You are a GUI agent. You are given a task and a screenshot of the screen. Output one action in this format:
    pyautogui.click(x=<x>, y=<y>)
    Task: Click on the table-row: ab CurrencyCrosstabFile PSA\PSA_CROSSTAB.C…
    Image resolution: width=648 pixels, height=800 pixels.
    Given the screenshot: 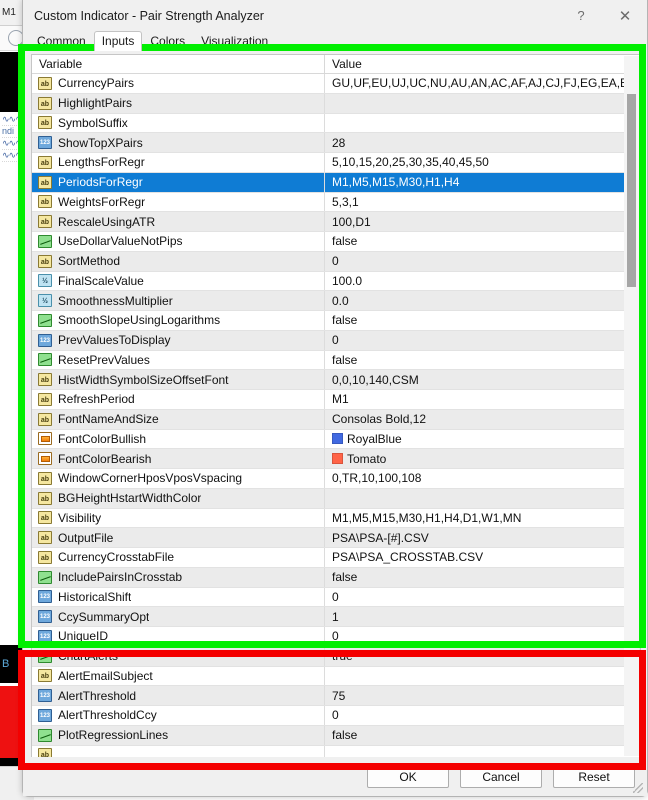 What is the action you would take?
    pyautogui.click(x=336, y=558)
    